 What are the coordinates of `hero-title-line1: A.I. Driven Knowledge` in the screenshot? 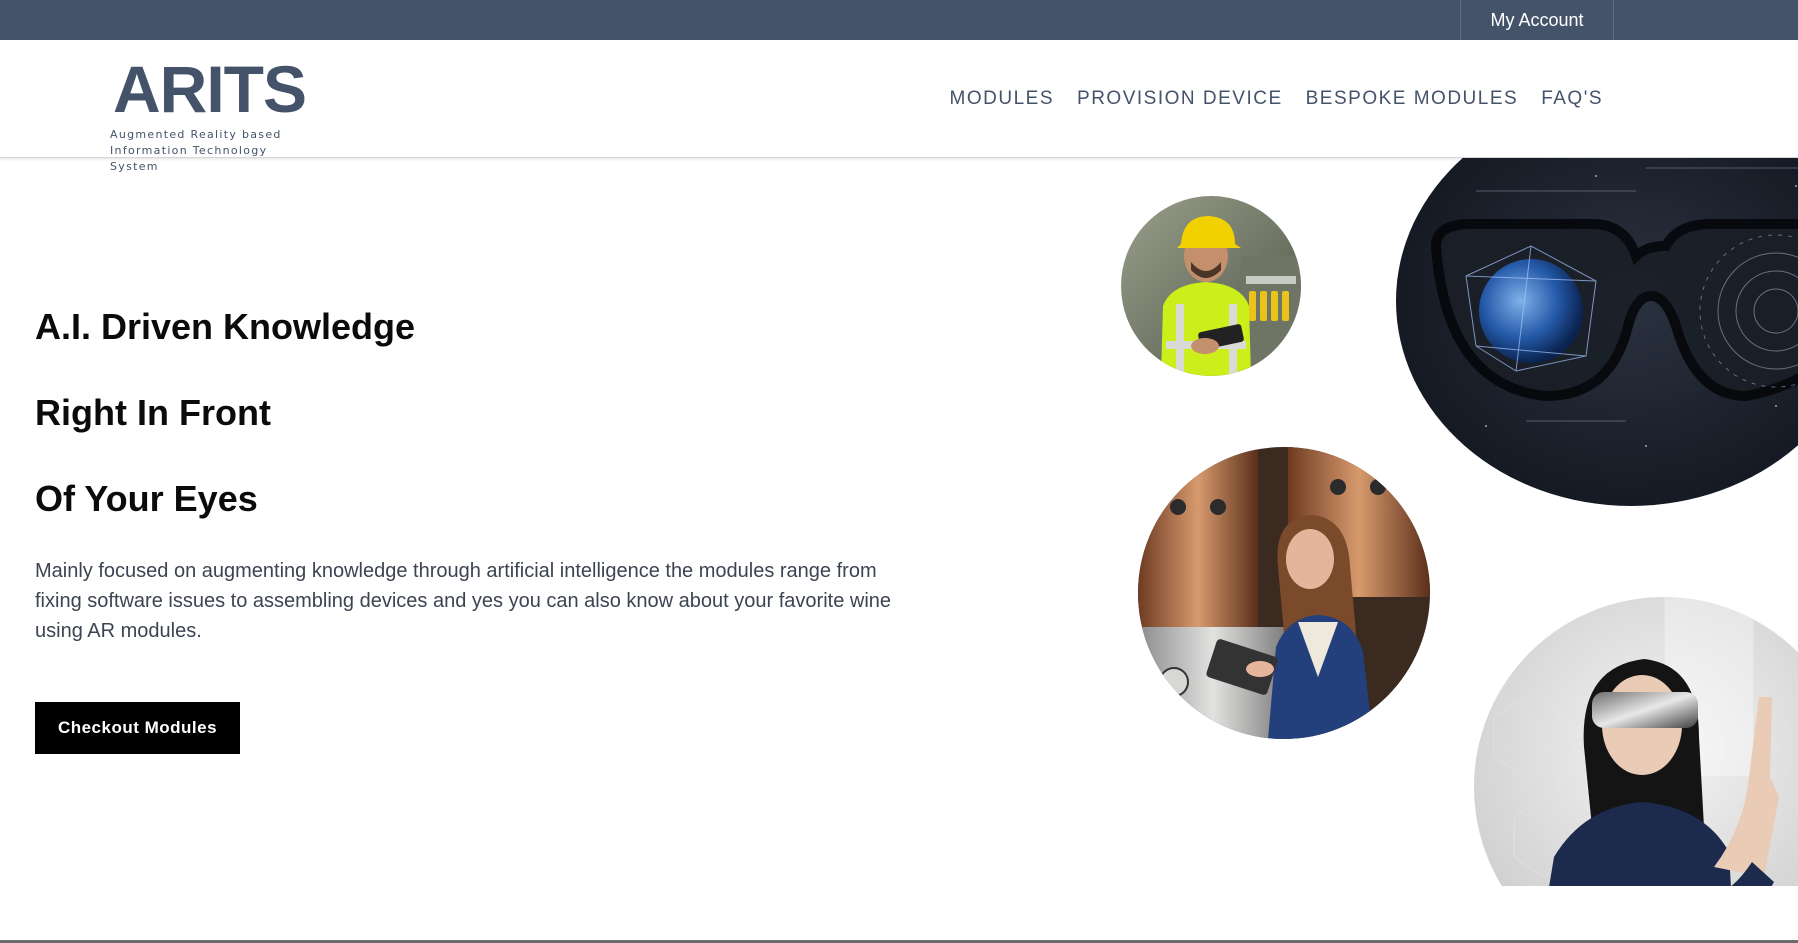 It's located at (225, 326).